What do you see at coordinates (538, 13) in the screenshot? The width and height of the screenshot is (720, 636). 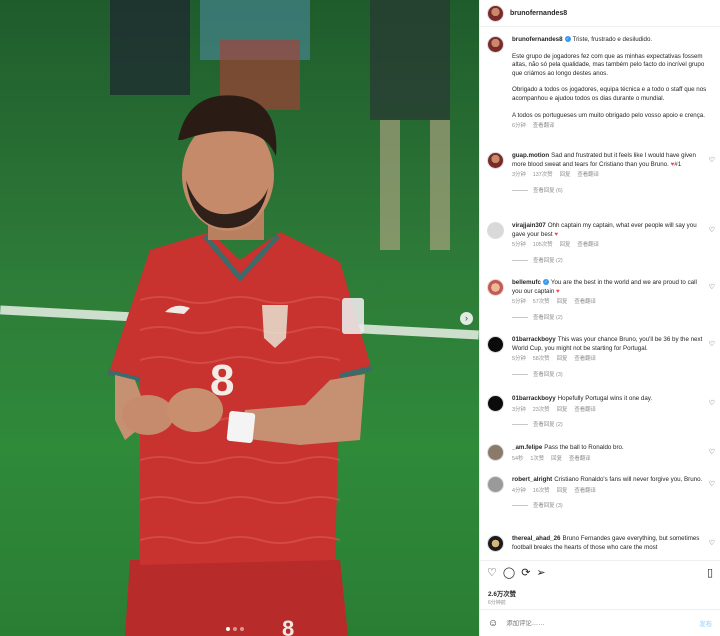 I see `author-username: brunofernandes8` at bounding box center [538, 13].